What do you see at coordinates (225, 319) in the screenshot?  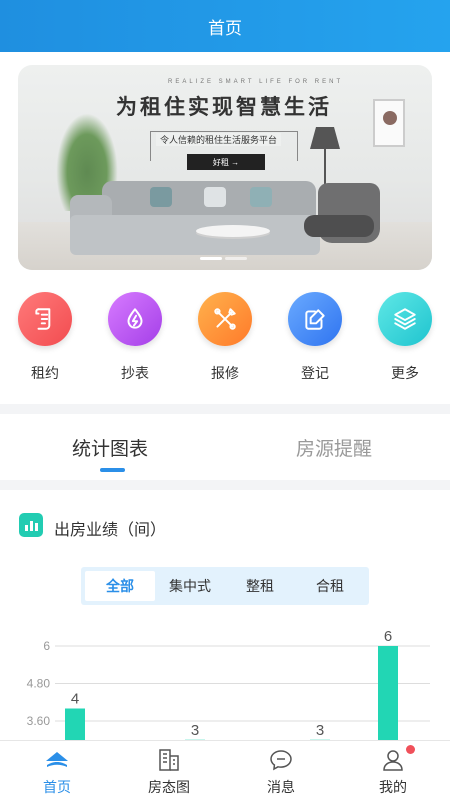 I see `repair-tools-icon` at bounding box center [225, 319].